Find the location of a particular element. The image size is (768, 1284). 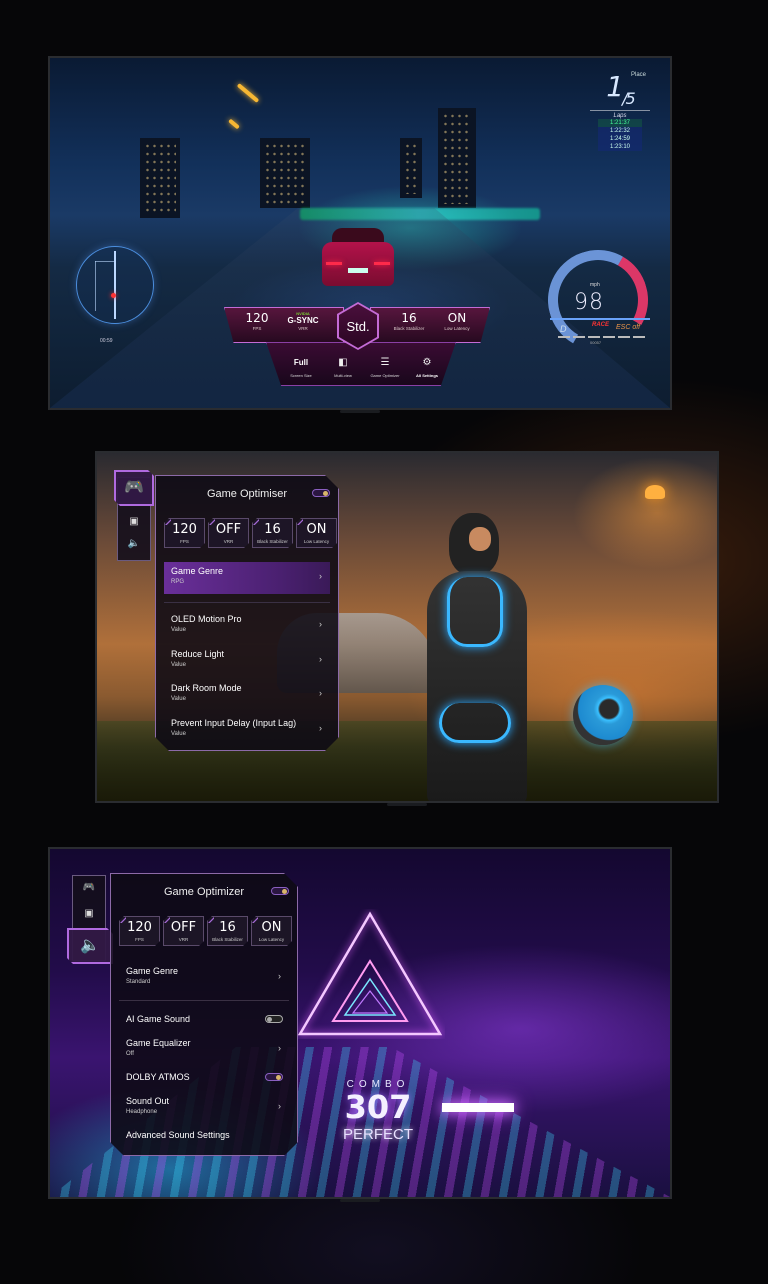

place-current: 1 is located at coordinates (615, 86).